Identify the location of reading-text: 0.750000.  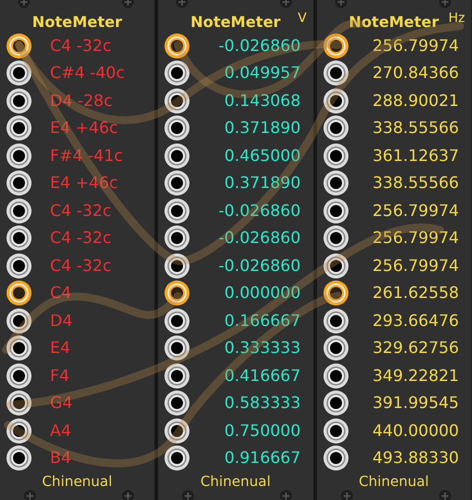
(262, 430).